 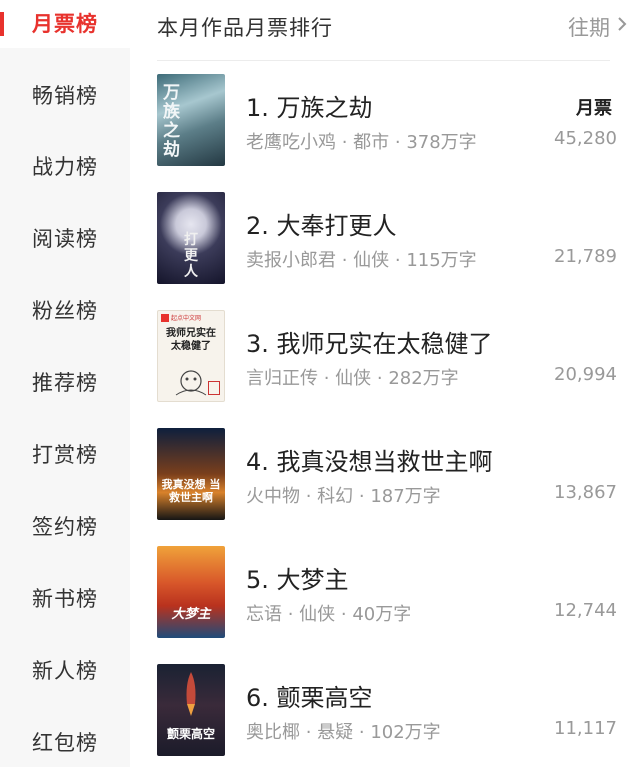 What do you see at coordinates (589, 27) in the screenshot?
I see `history-link: 往期` at bounding box center [589, 27].